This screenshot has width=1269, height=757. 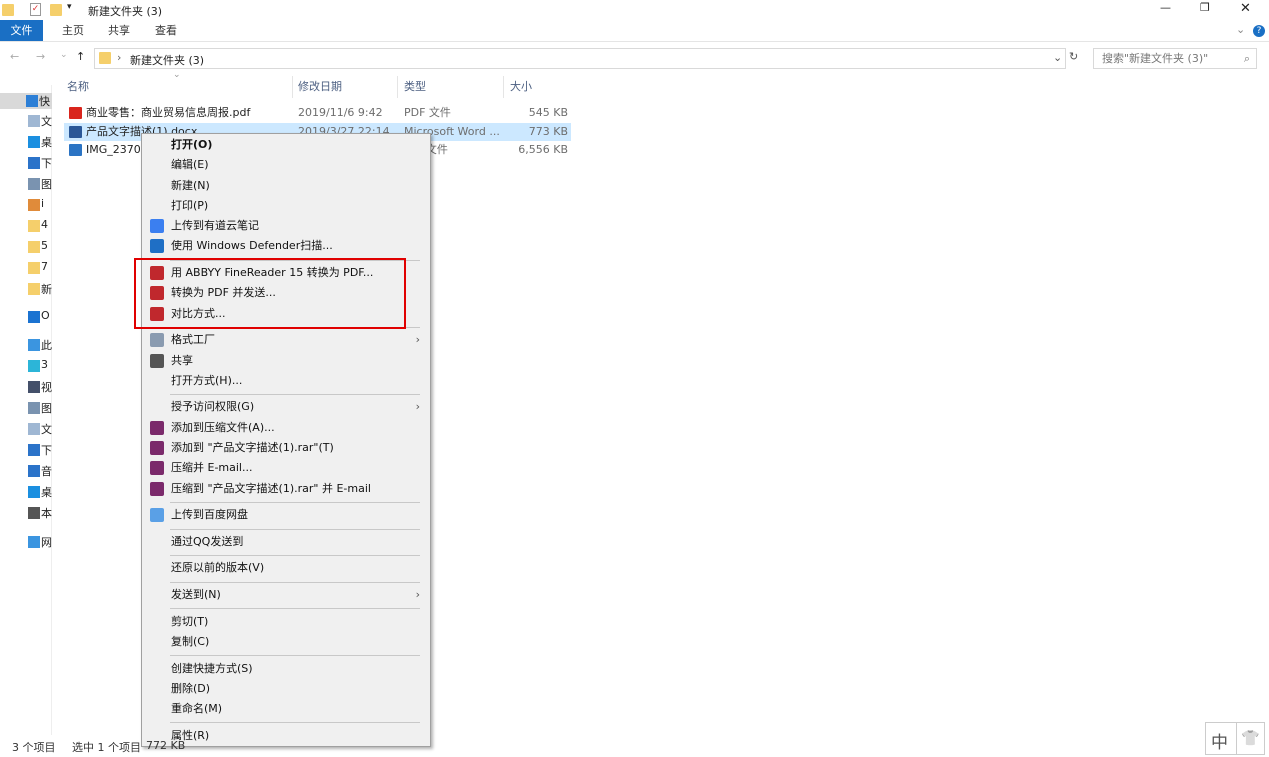 What do you see at coordinates (39, 317) in the screenshot?
I see `sidebar-item: O` at bounding box center [39, 317].